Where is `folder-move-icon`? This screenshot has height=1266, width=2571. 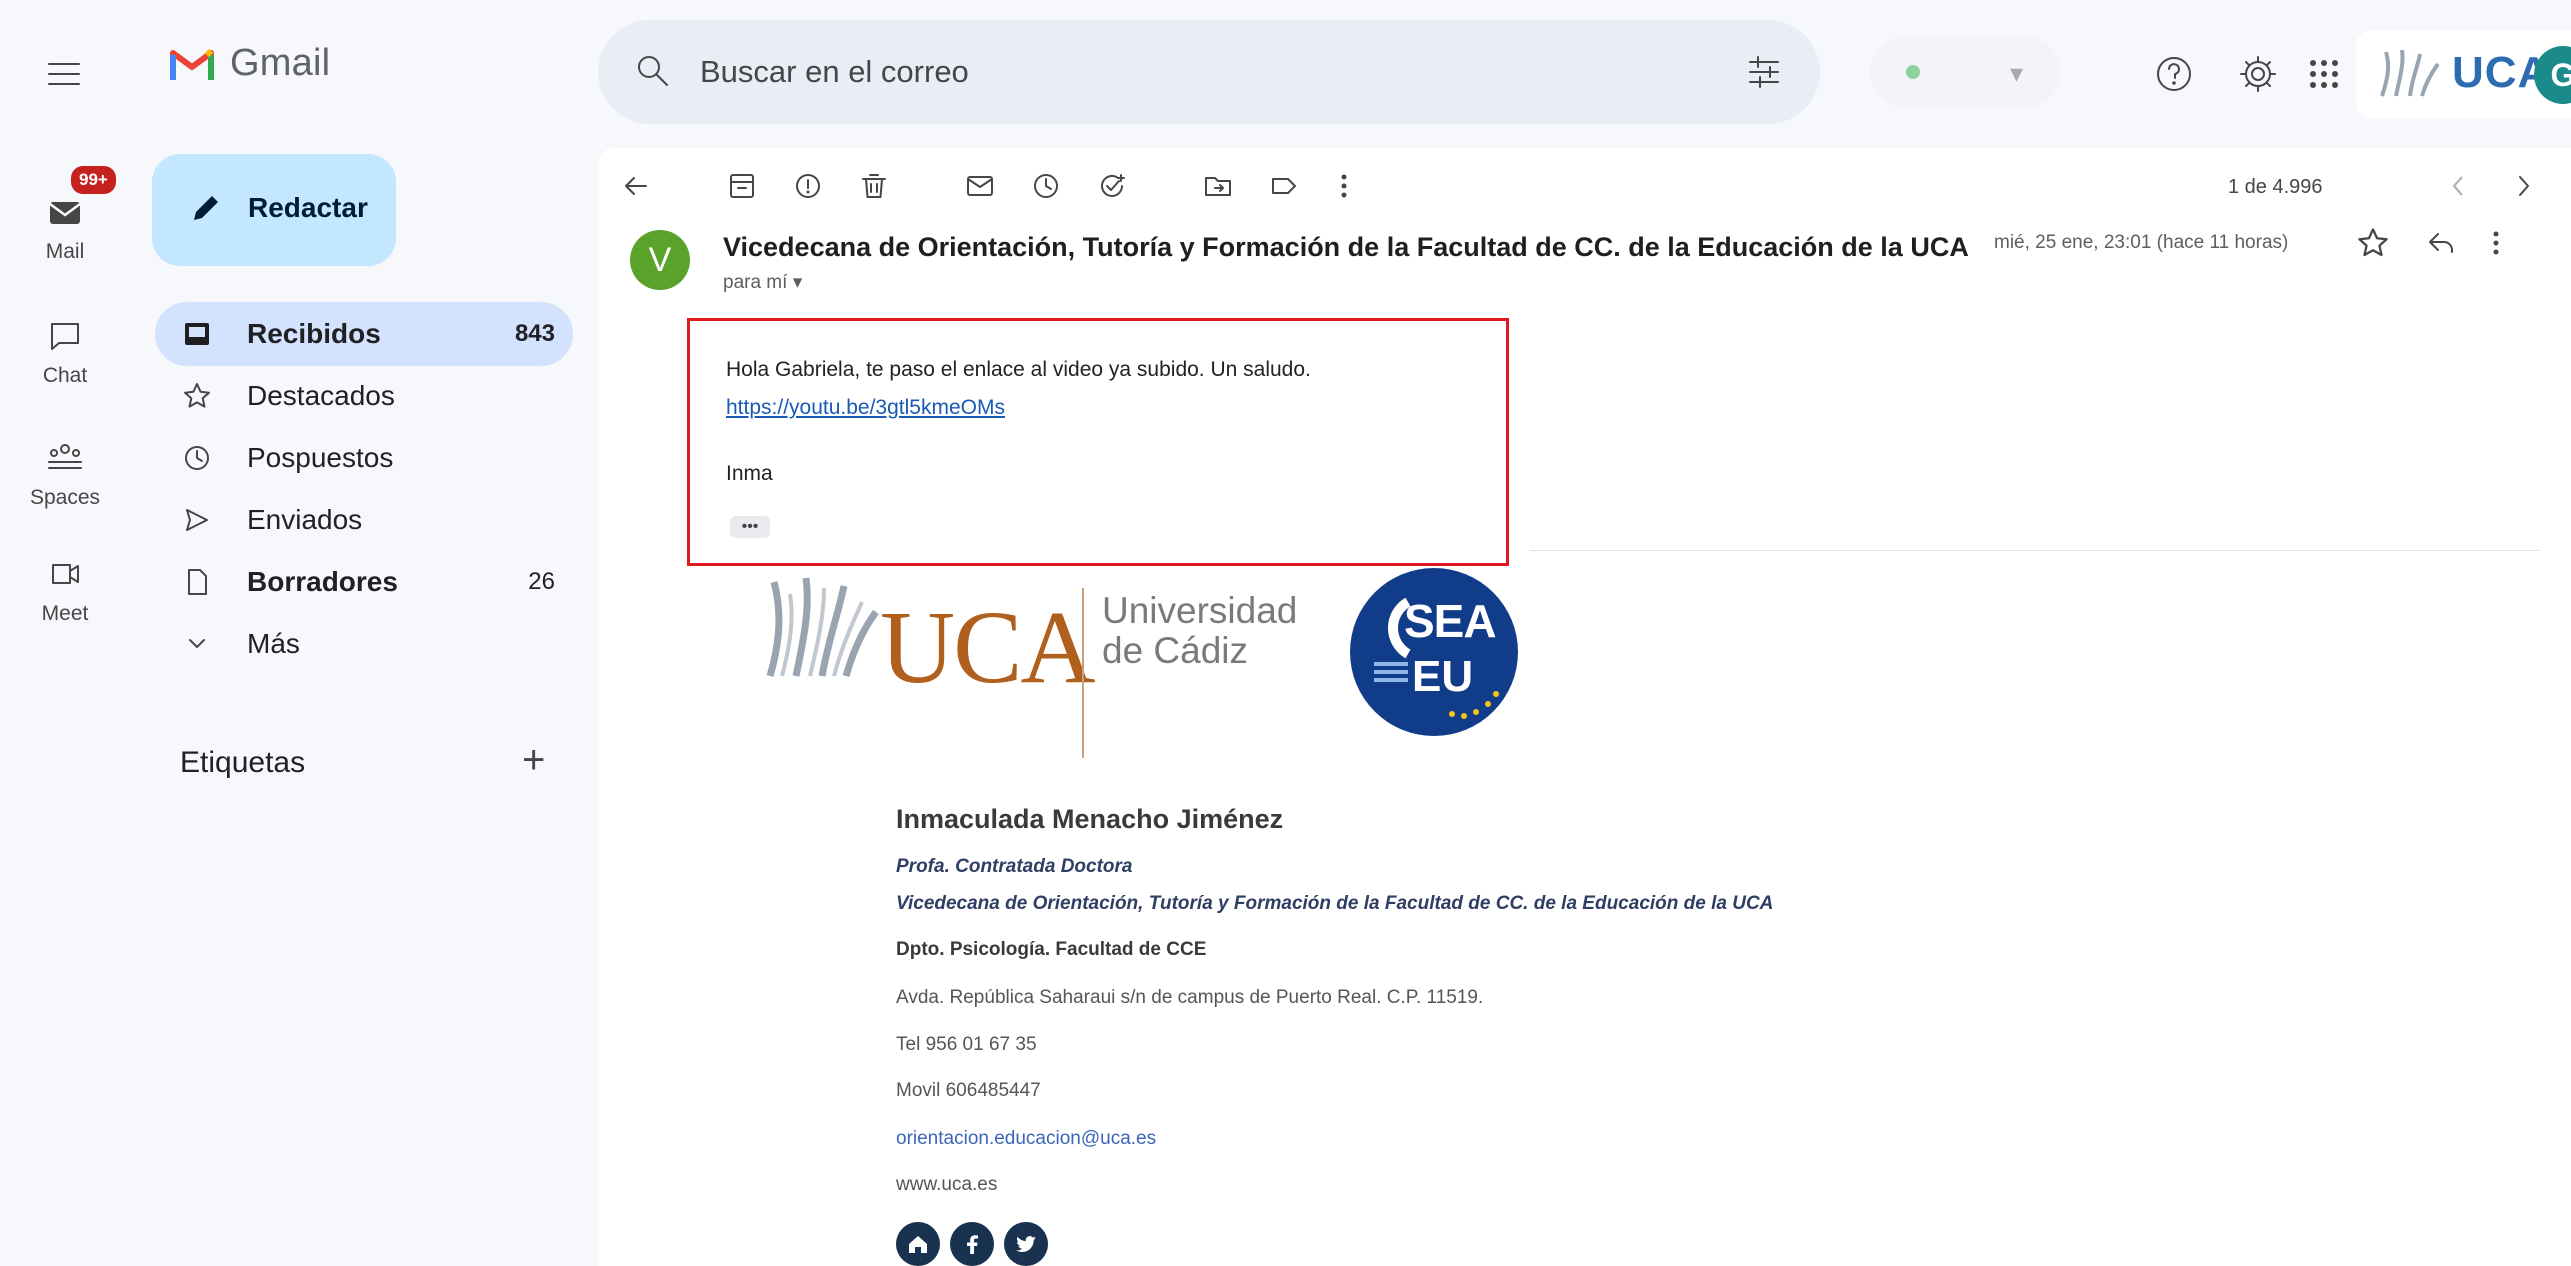
folder-move-icon is located at coordinates (1218, 186).